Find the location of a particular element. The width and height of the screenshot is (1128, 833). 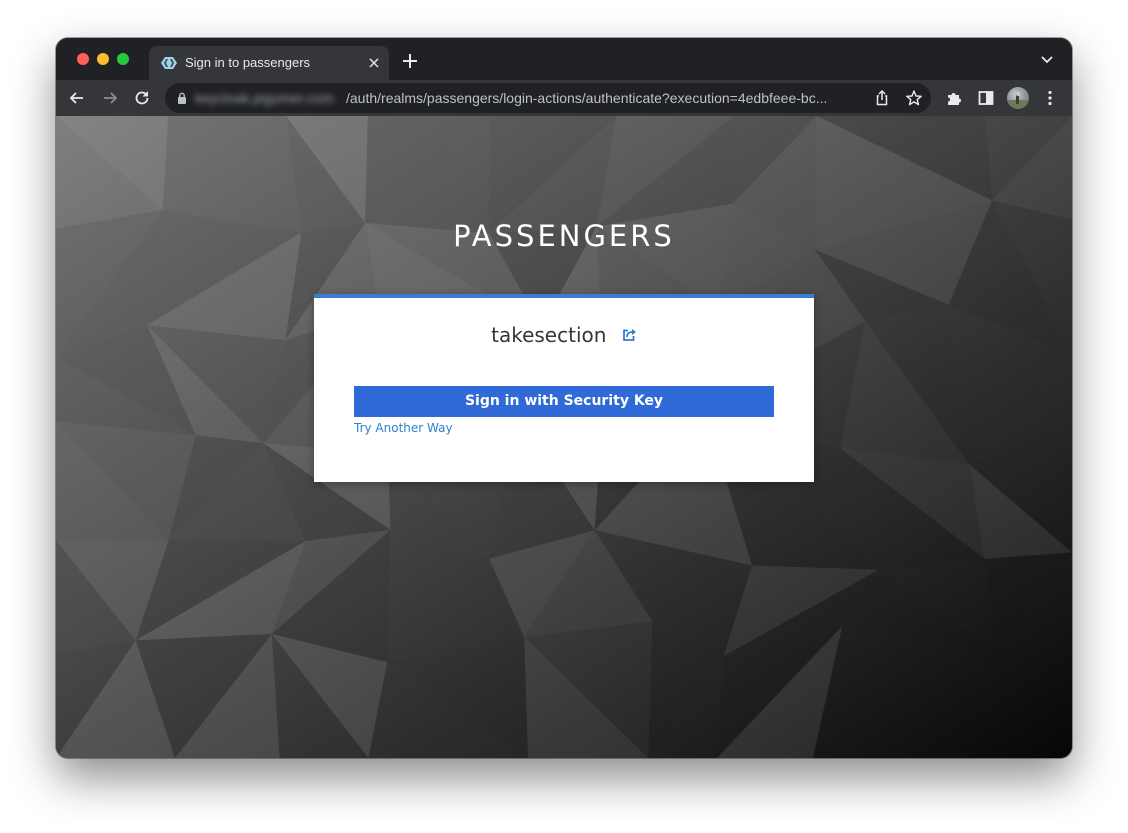

arrow-right-icon is located at coordinates (110, 98).